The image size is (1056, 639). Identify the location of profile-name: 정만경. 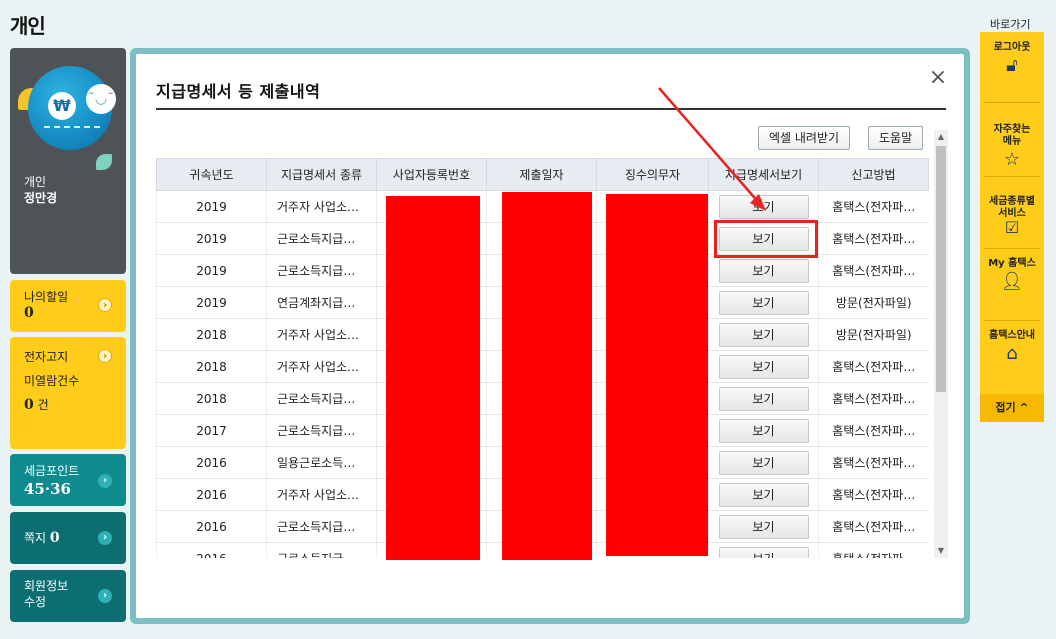
(41, 198).